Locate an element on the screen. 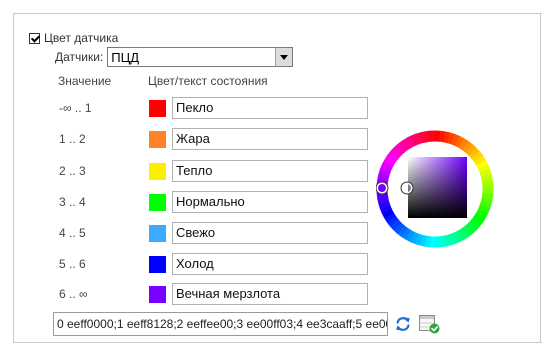  state-text-input: Жара is located at coordinates (270, 139).